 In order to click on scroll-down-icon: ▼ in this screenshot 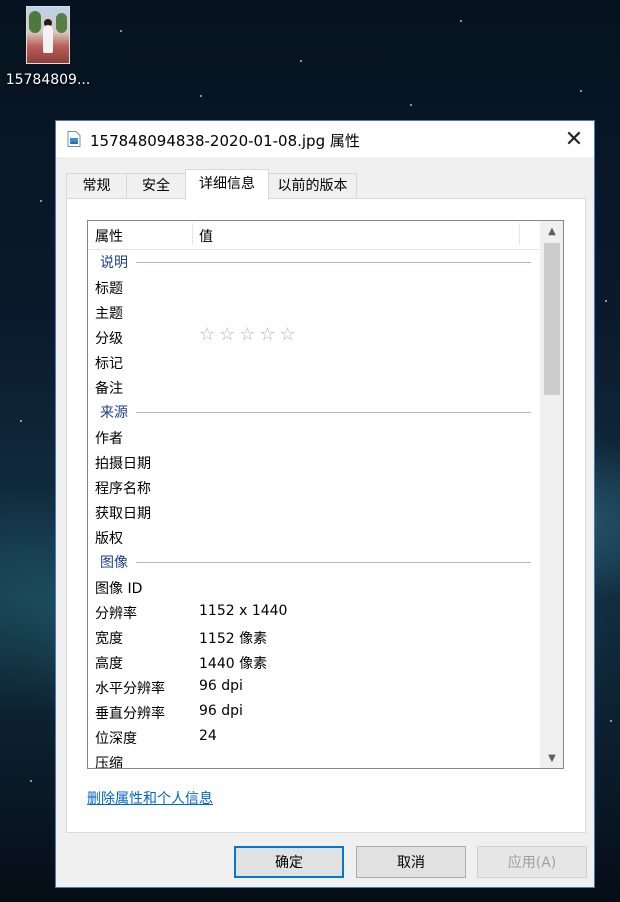, I will do `click(552, 758)`.